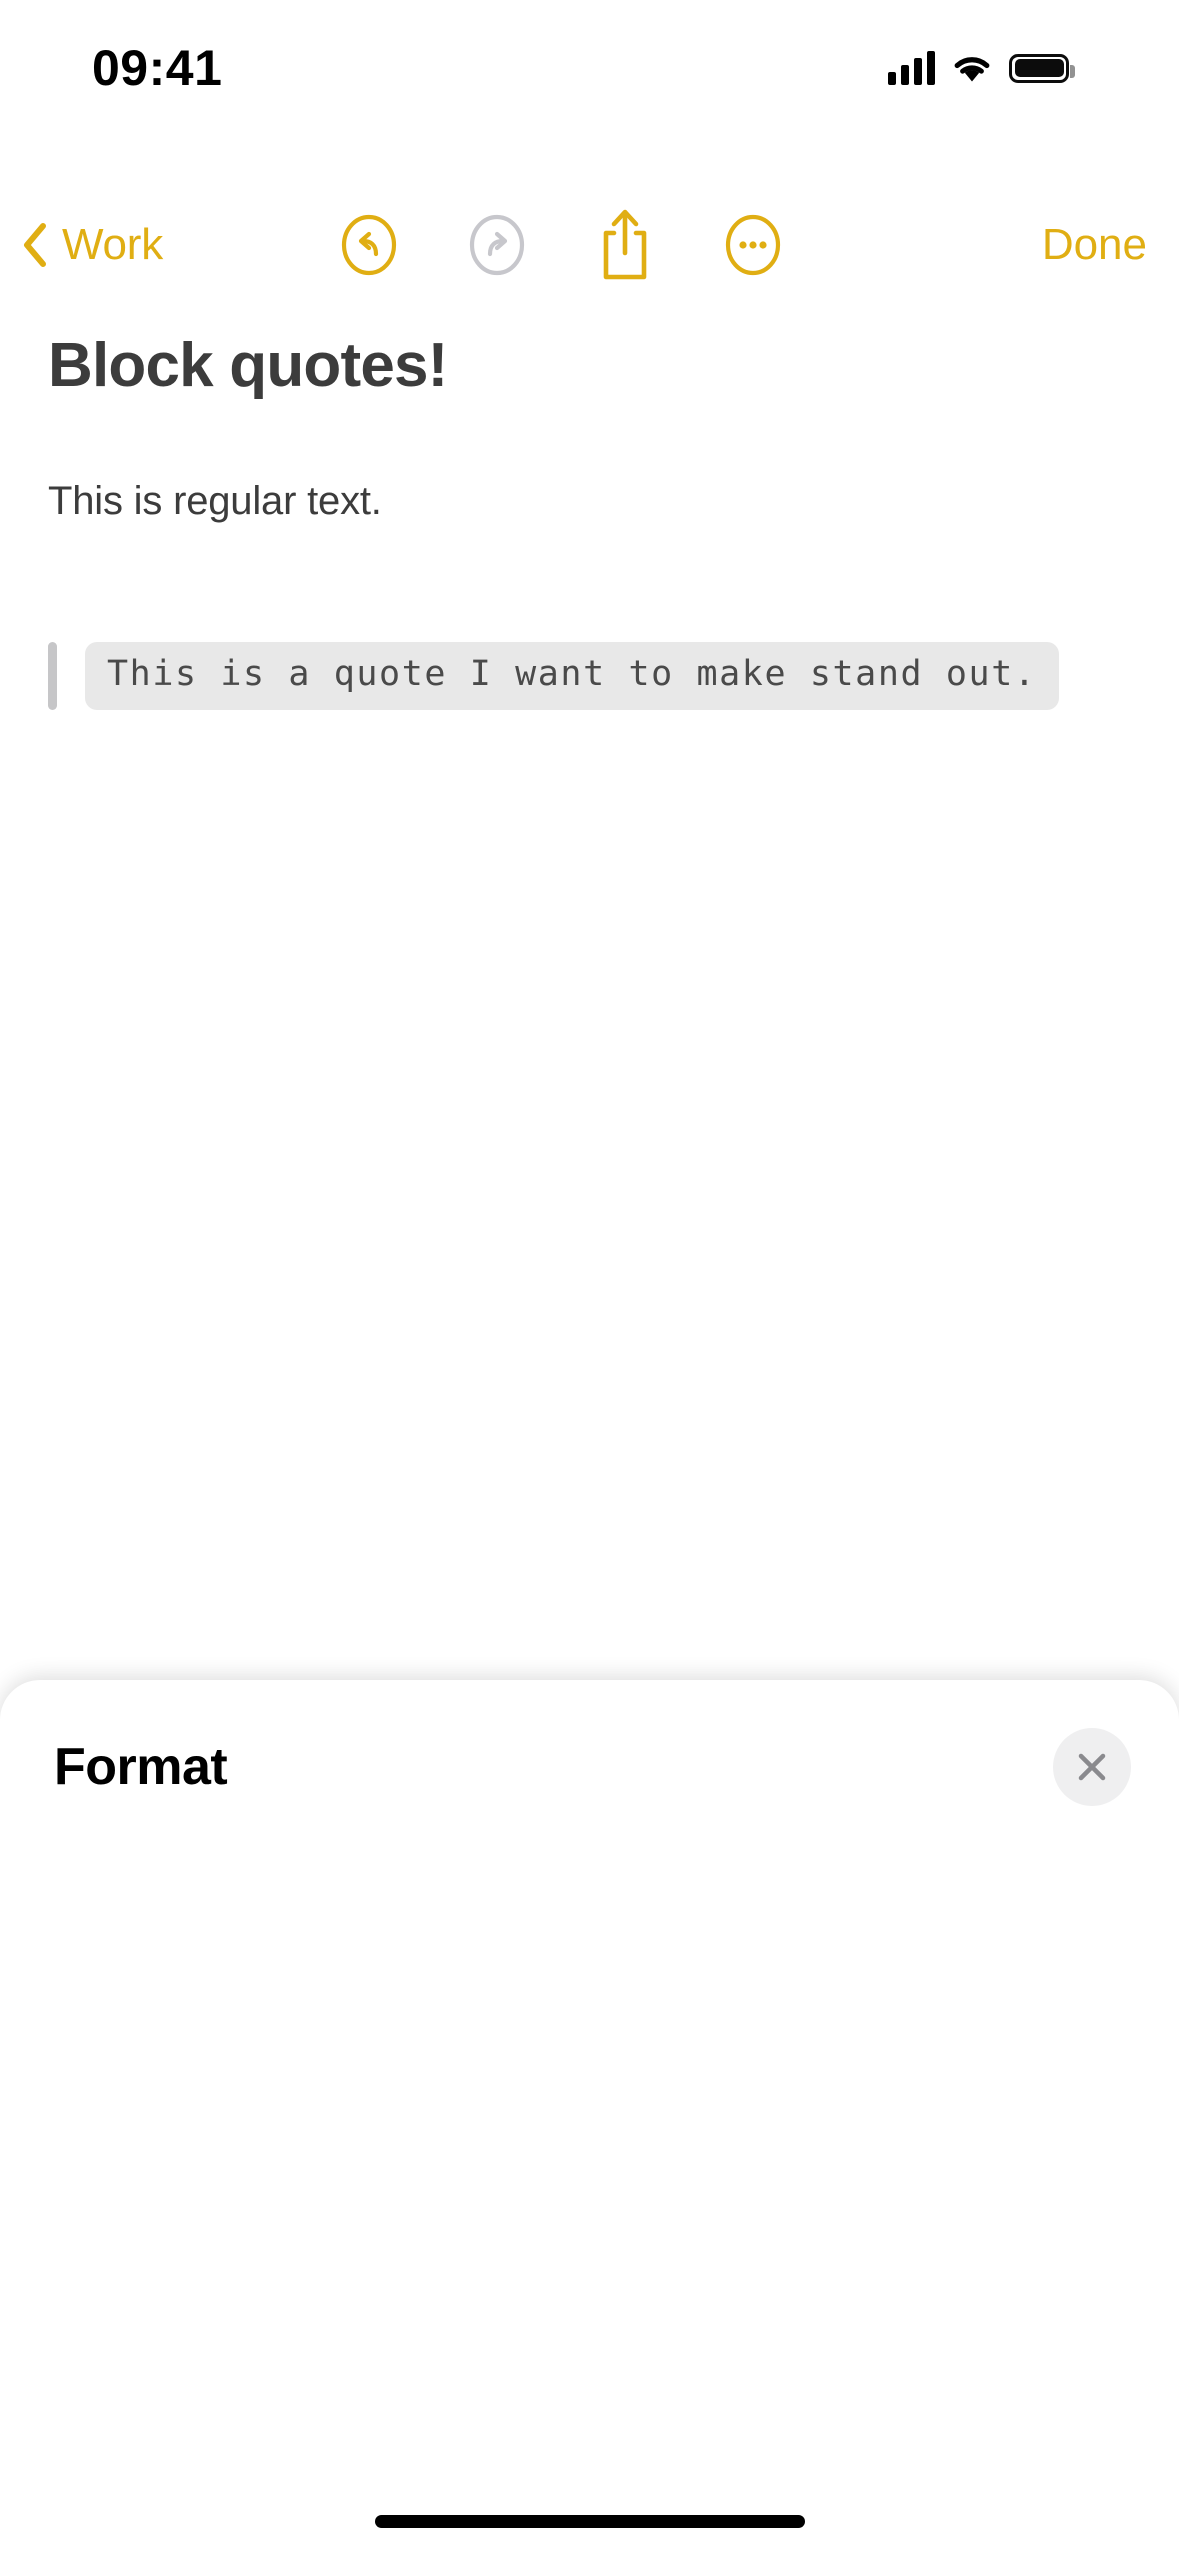 The width and height of the screenshot is (1179, 2556). I want to click on undo-circle-icon, so click(369, 245).